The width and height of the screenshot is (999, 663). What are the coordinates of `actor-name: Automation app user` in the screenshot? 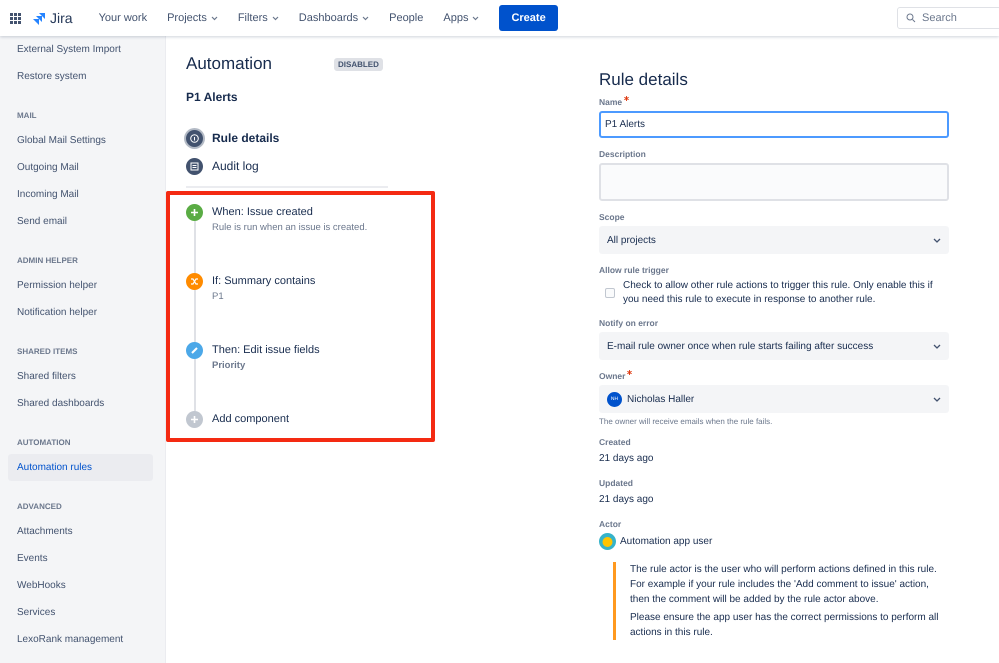 It's located at (666, 541).